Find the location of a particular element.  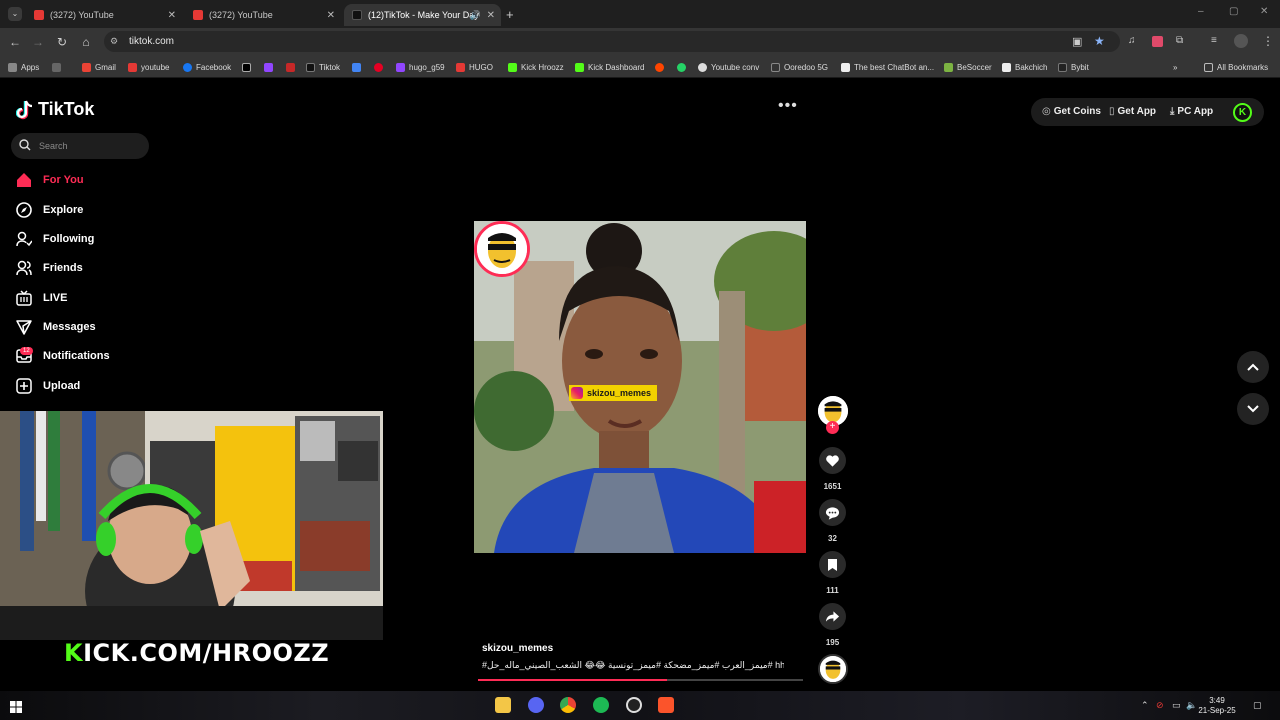

bookmark-bybit: Bybit is located at coordinates (1073, 67).